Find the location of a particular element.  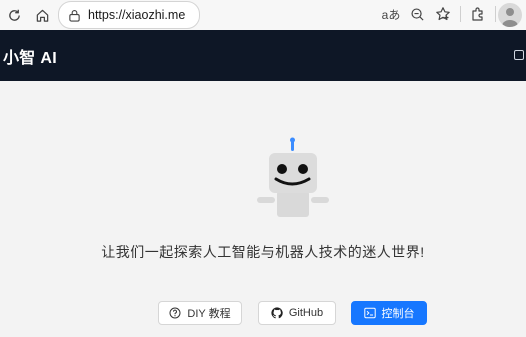

help-circle-icon is located at coordinates (175, 313).